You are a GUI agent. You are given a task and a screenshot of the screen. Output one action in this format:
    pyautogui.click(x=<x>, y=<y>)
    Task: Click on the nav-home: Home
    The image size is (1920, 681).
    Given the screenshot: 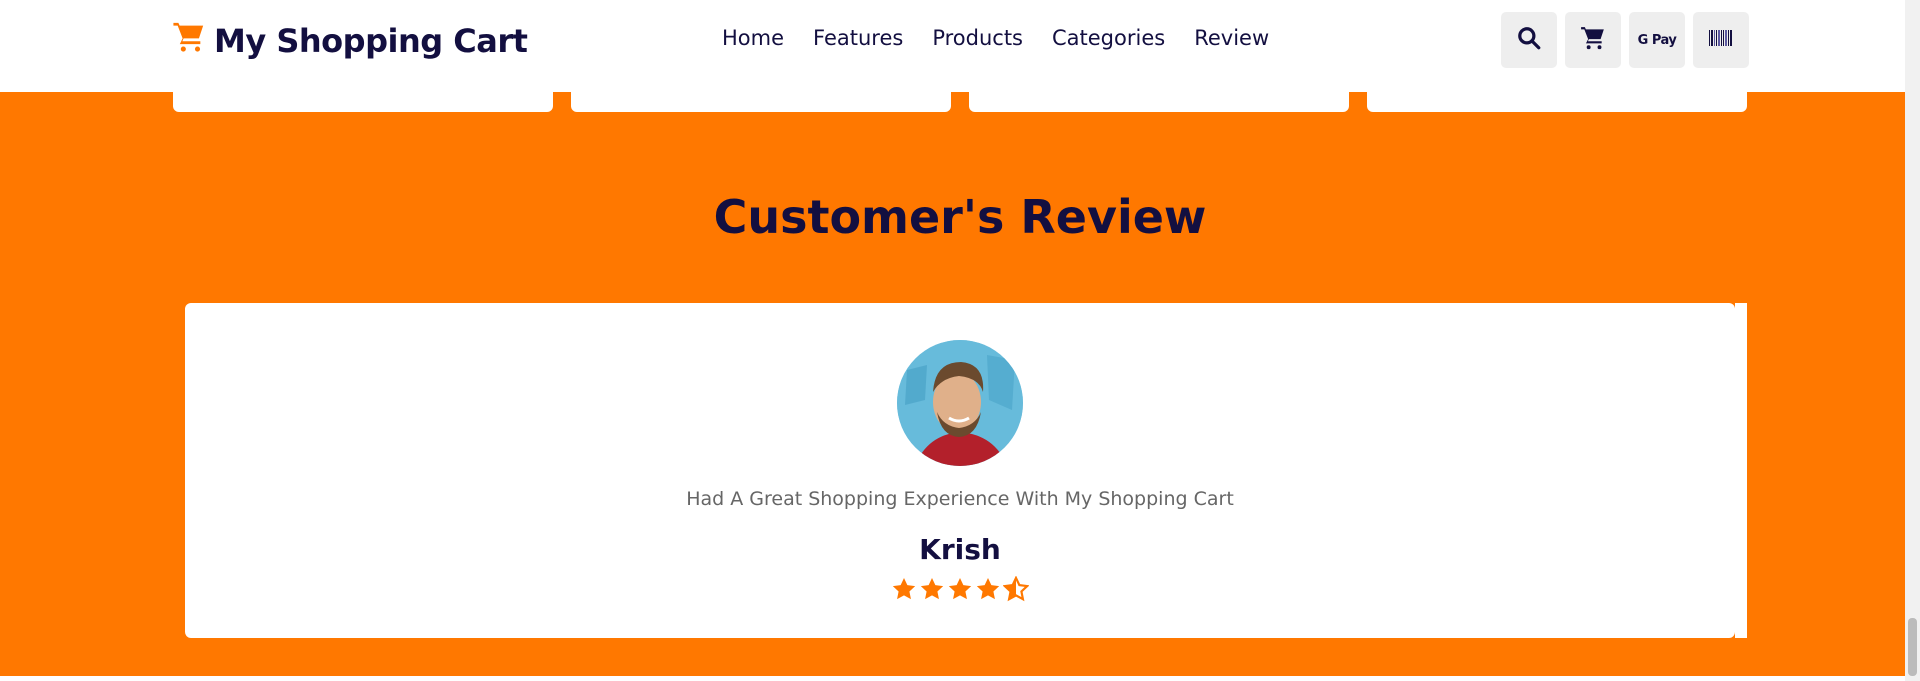 What is the action you would take?
    pyautogui.click(x=753, y=38)
    